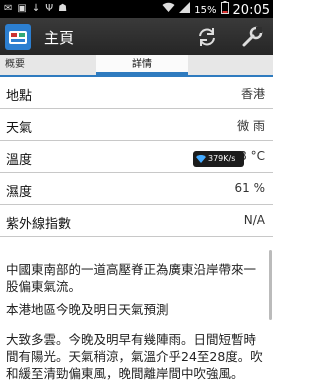 This screenshot has height=387, width=320. What do you see at coordinates (55, 65) in the screenshot?
I see `tab-overview: 概要` at bounding box center [55, 65].